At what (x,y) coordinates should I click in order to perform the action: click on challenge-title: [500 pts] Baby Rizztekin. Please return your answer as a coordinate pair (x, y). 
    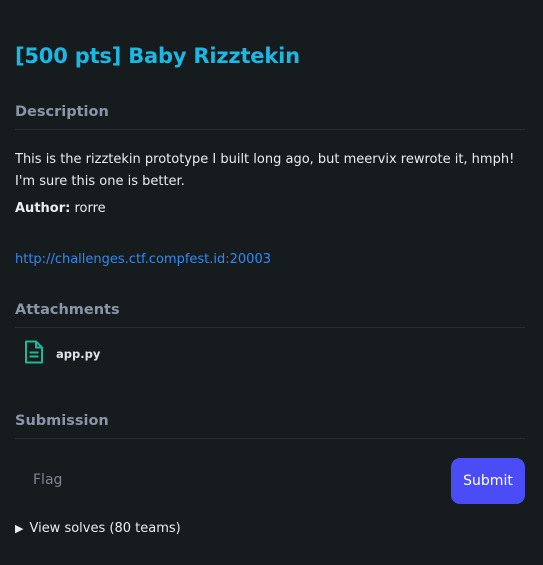
    Looking at the image, I should click on (157, 56).